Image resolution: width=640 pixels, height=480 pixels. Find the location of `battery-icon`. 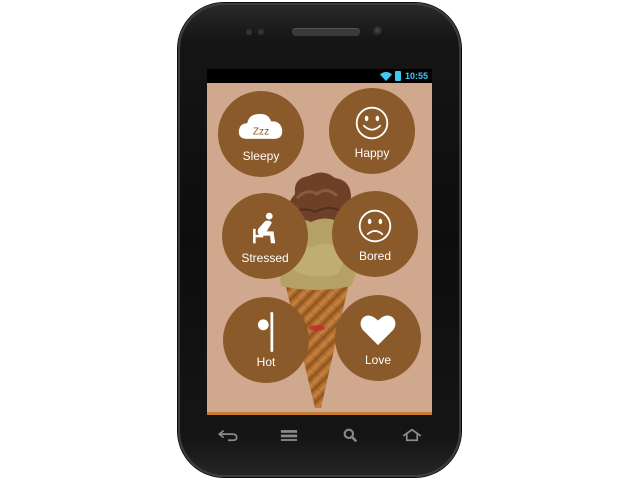

battery-icon is located at coordinates (397, 76).